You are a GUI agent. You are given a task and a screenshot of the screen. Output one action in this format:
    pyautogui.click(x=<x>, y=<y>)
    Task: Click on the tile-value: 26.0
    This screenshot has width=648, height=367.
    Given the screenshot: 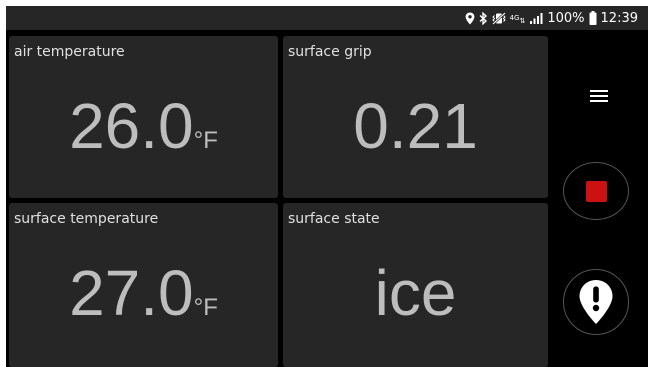 What is the action you would take?
    pyautogui.click(x=131, y=126)
    